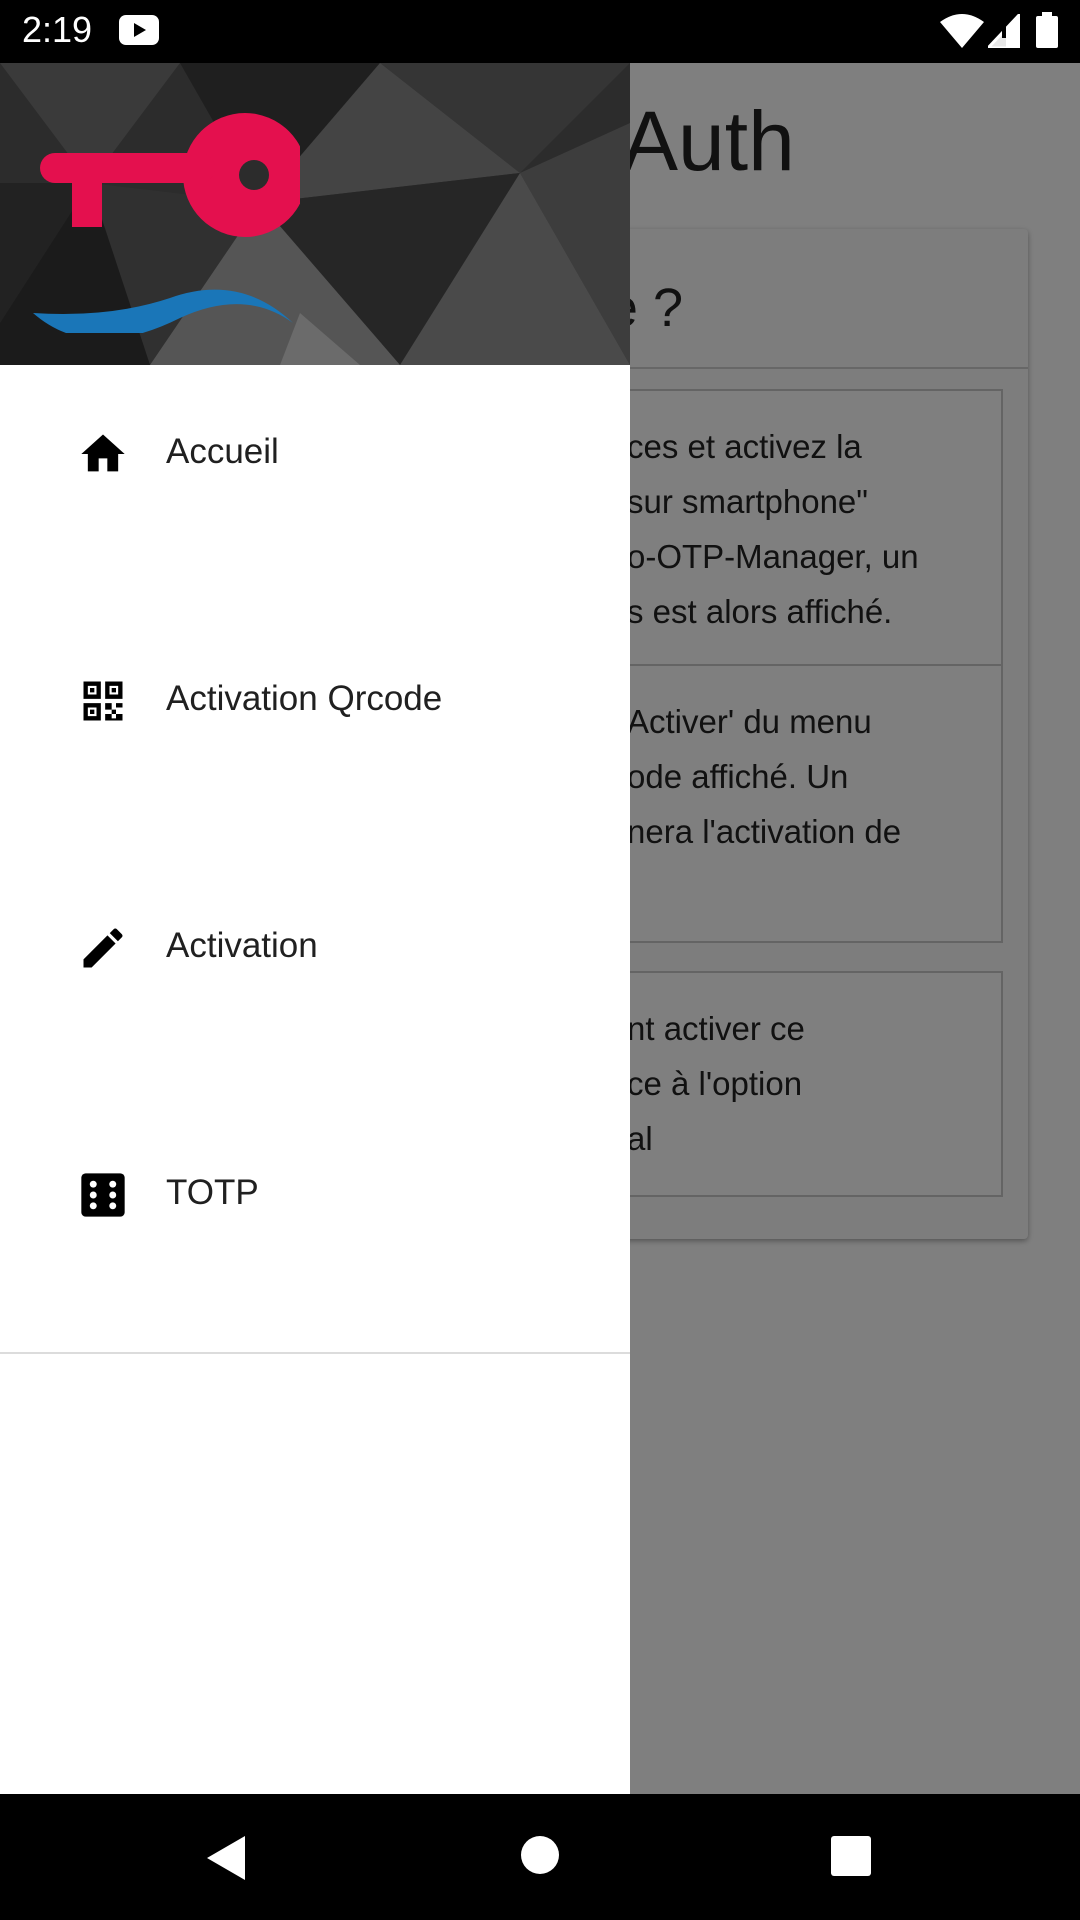 The image size is (1080, 1920). I want to click on home-icon, so click(103, 453).